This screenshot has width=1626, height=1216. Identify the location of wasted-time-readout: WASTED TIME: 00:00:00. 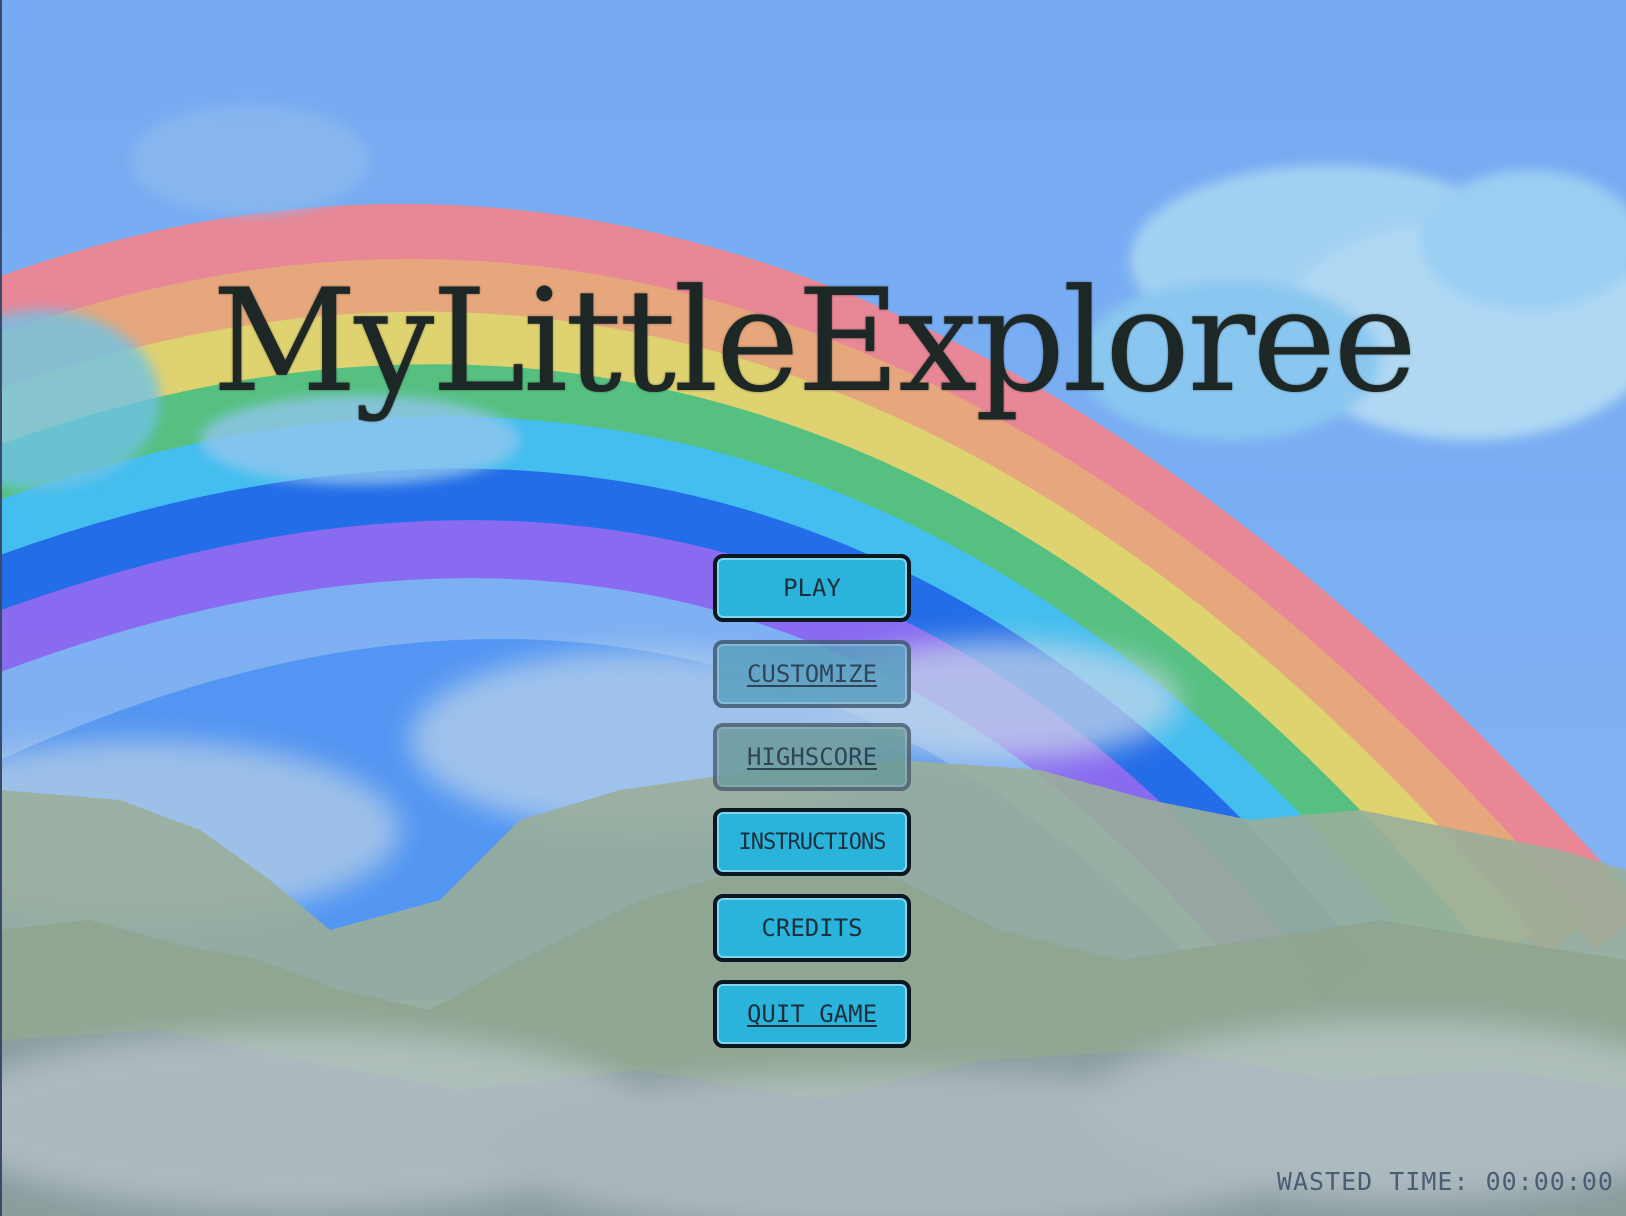
(1445, 1181).